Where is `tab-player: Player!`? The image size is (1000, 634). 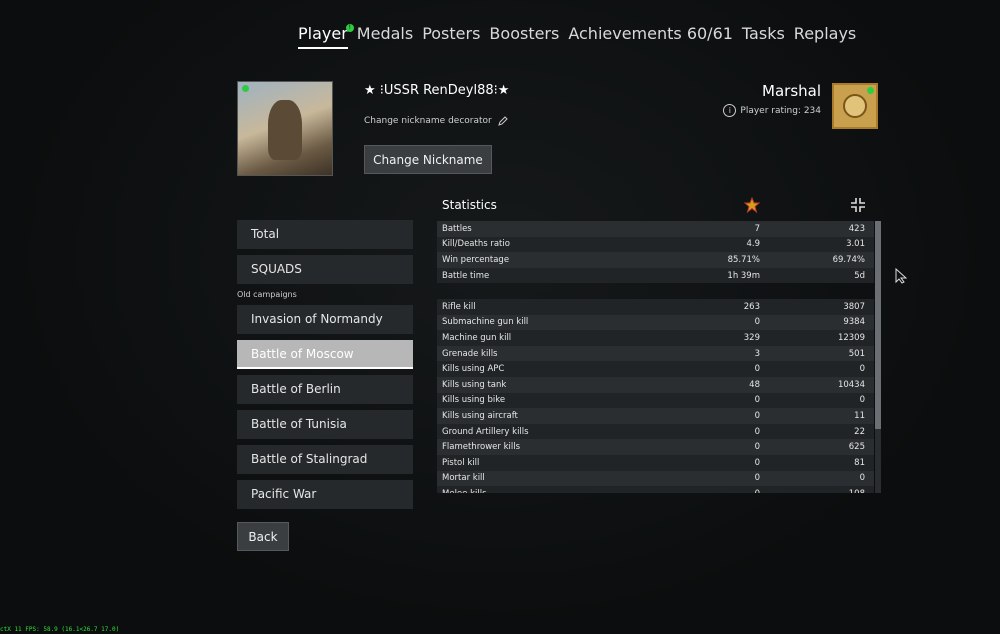
tab-player: Player! is located at coordinates (326, 36).